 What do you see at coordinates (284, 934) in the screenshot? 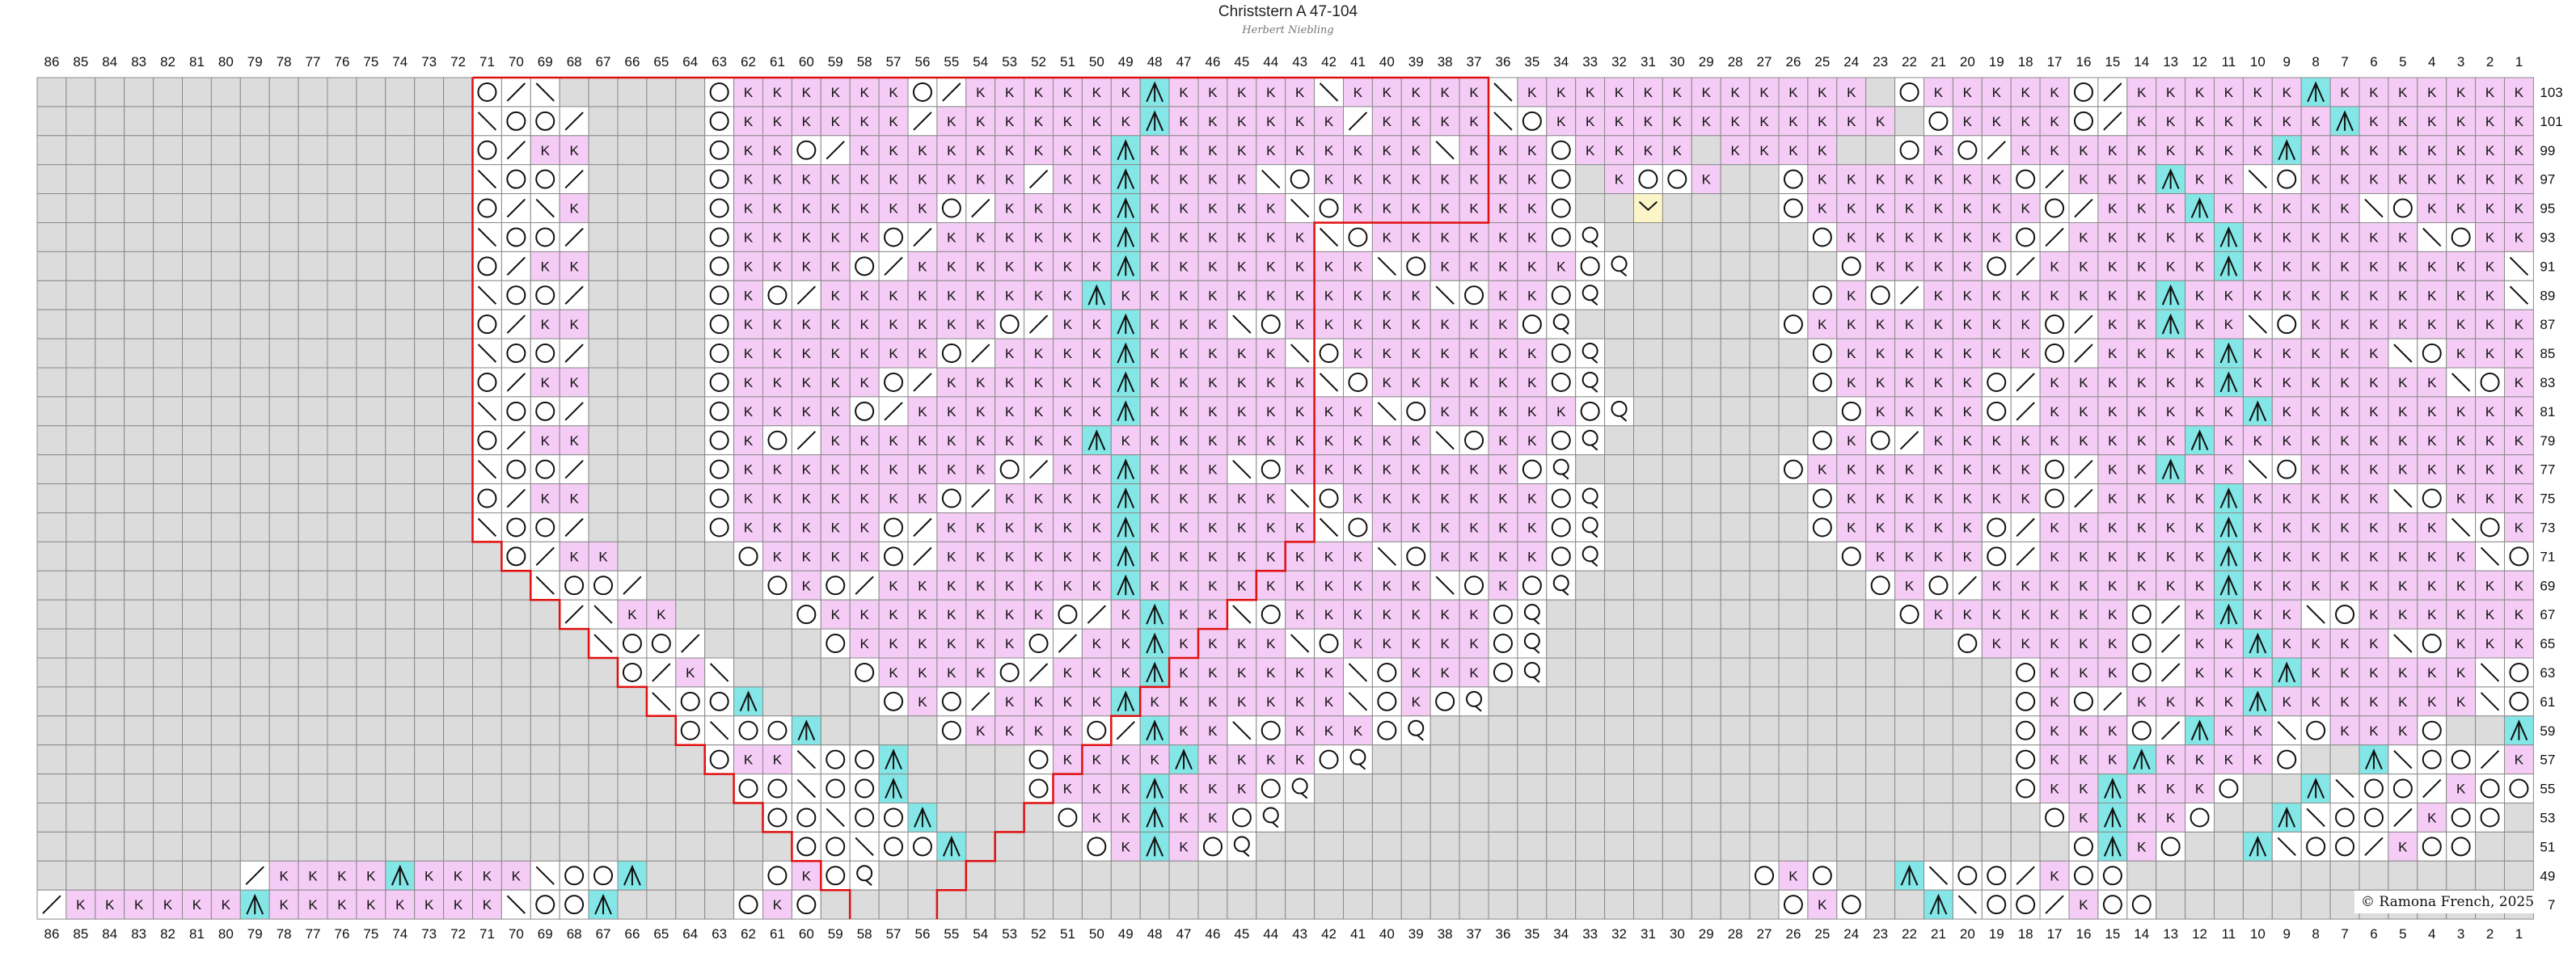
I see `column-number-bottom: 78` at bounding box center [284, 934].